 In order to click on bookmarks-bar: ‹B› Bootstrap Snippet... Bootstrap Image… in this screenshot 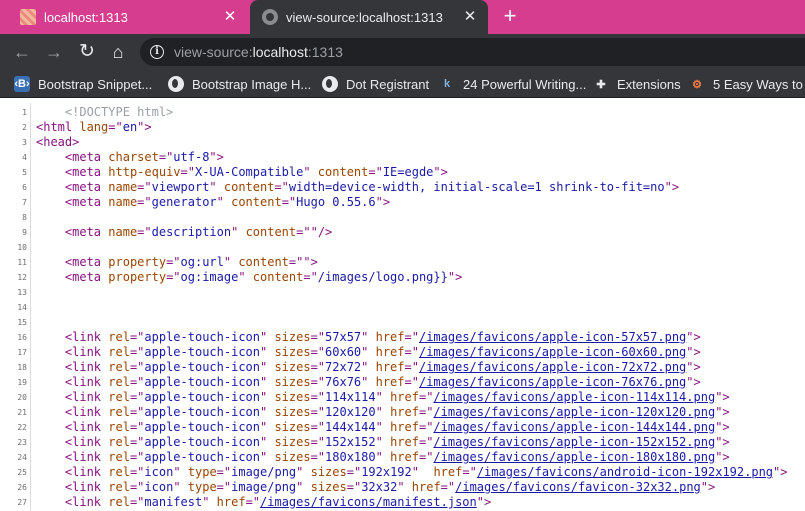, I will do `click(402, 84)`.